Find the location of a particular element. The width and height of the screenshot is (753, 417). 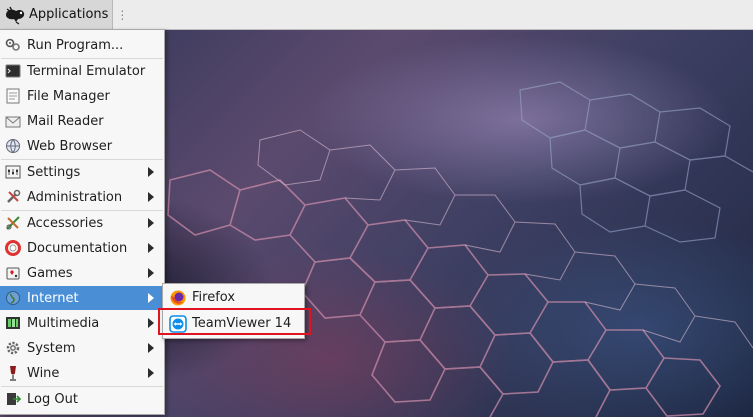

menu-item-multimedia: Multimedia is located at coordinates (82, 323).